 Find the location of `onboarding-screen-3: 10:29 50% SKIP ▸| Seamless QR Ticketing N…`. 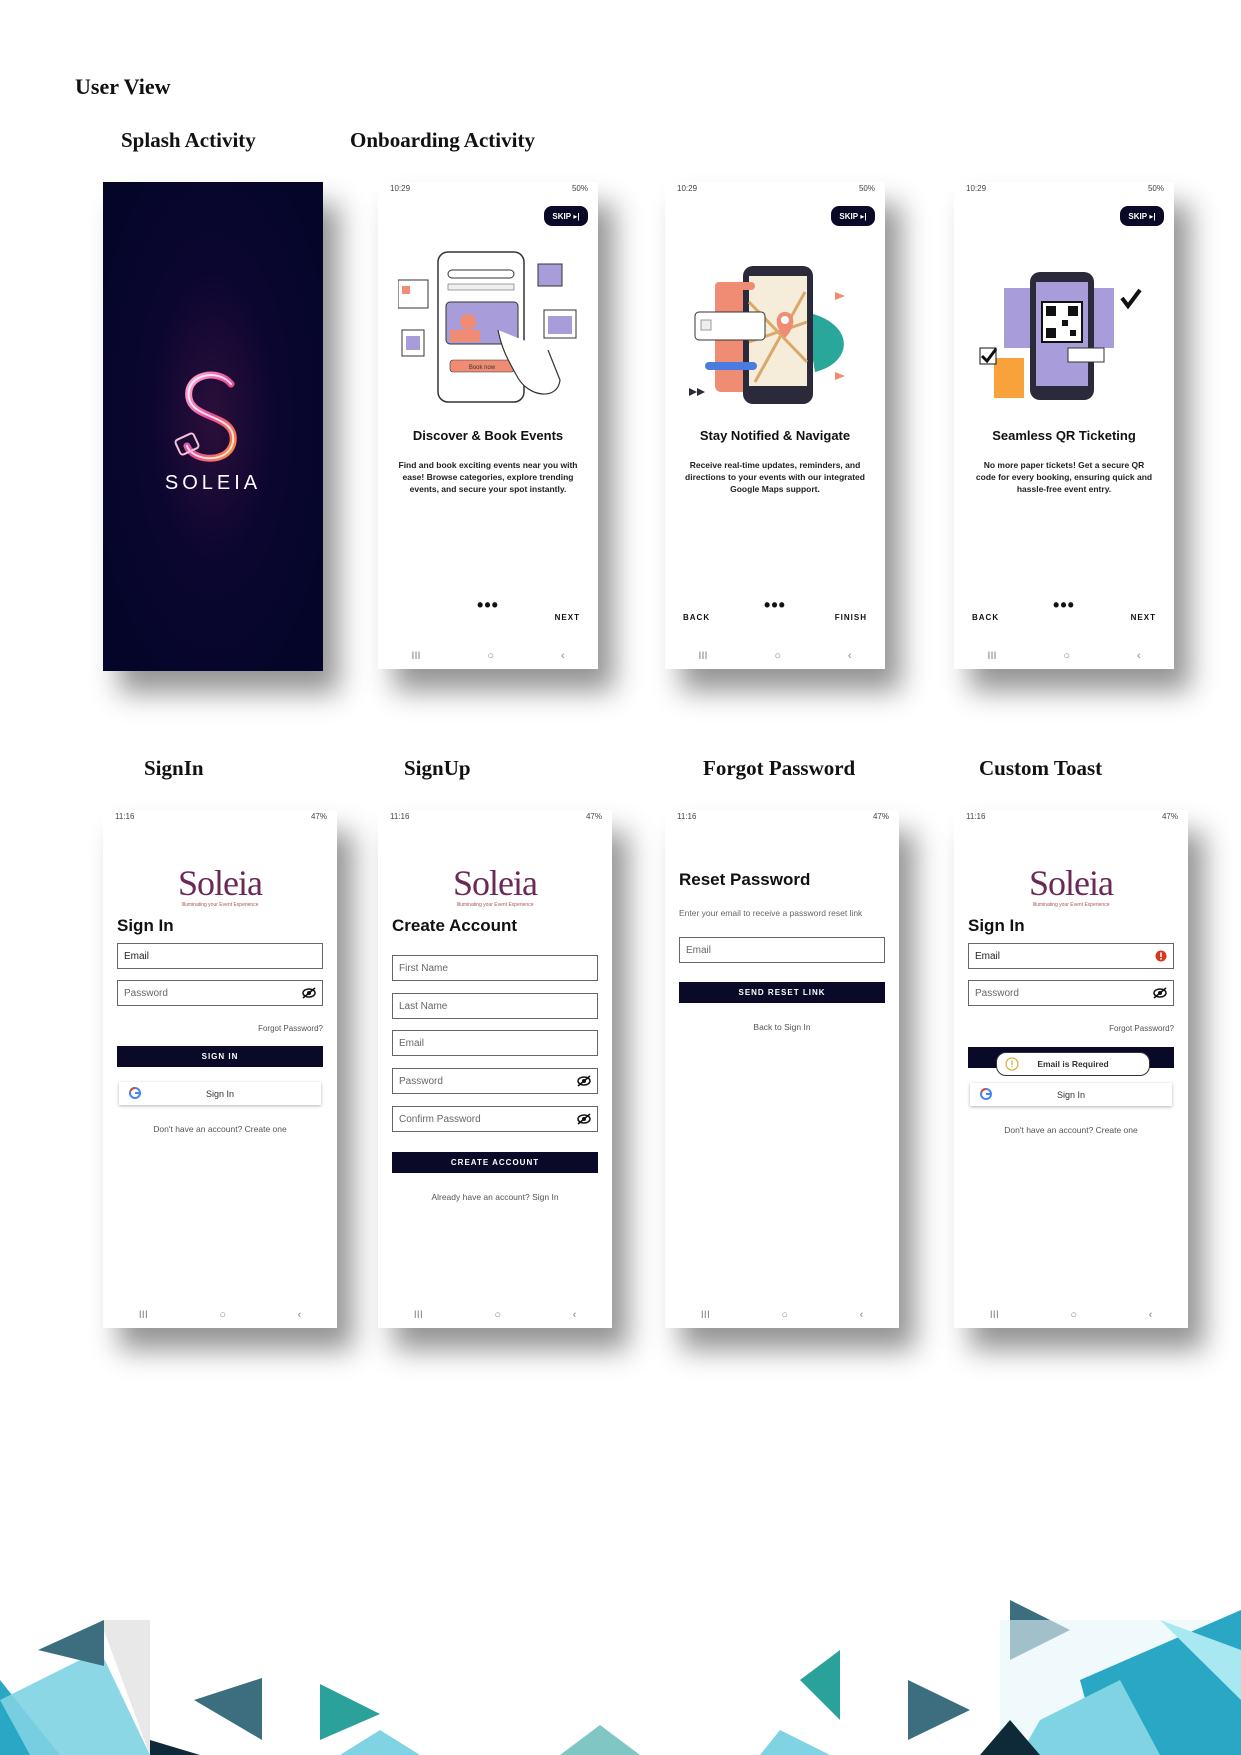

onboarding-screen-3: 10:29 50% SKIP ▸| Seamless QR Ticketing N… is located at coordinates (1064, 425).